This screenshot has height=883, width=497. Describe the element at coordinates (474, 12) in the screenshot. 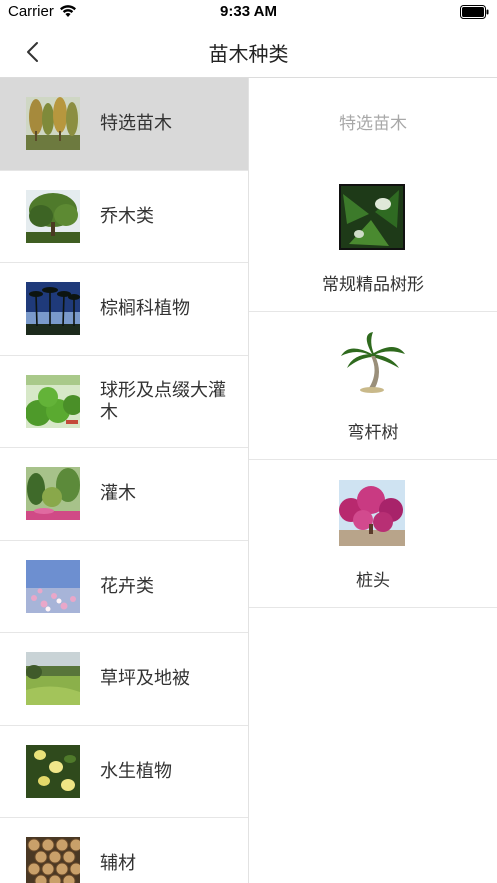

I see `battery-icon` at that location.